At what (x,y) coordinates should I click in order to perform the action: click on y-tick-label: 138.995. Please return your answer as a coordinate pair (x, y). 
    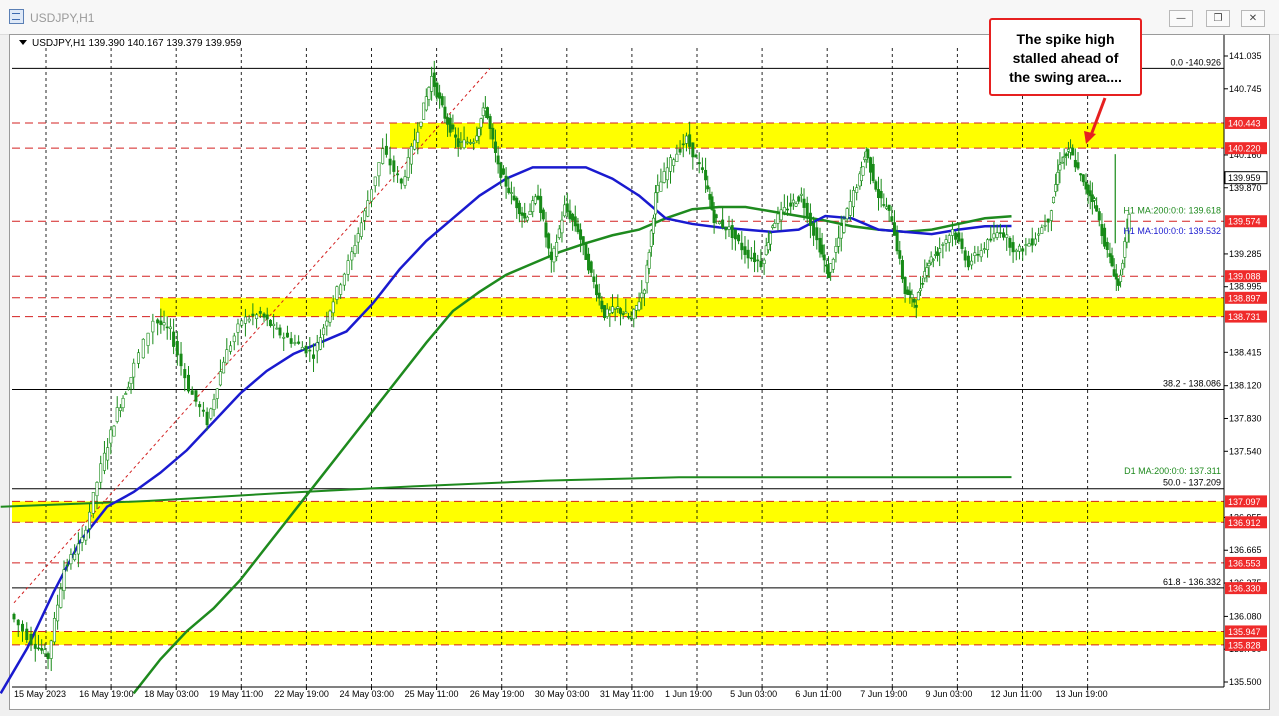
    Looking at the image, I should click on (1245, 287).